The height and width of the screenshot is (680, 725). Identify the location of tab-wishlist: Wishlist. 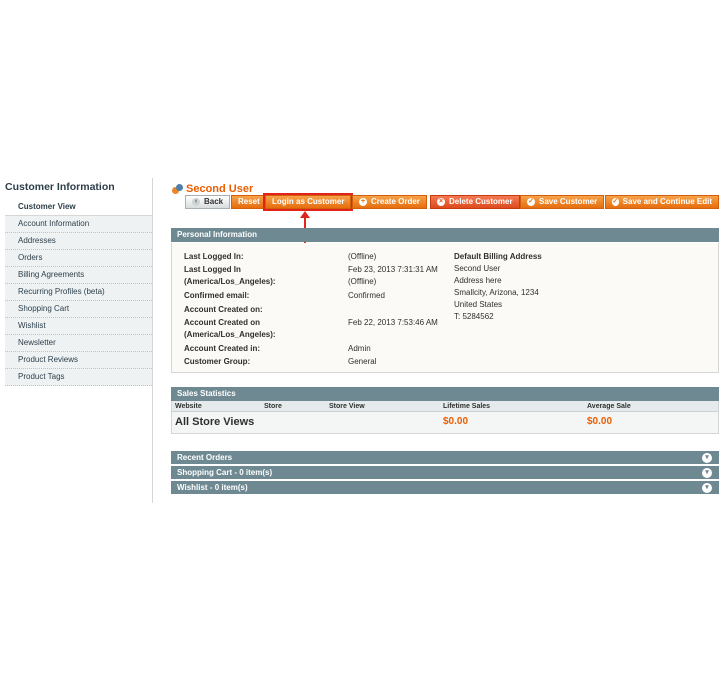
(78, 326).